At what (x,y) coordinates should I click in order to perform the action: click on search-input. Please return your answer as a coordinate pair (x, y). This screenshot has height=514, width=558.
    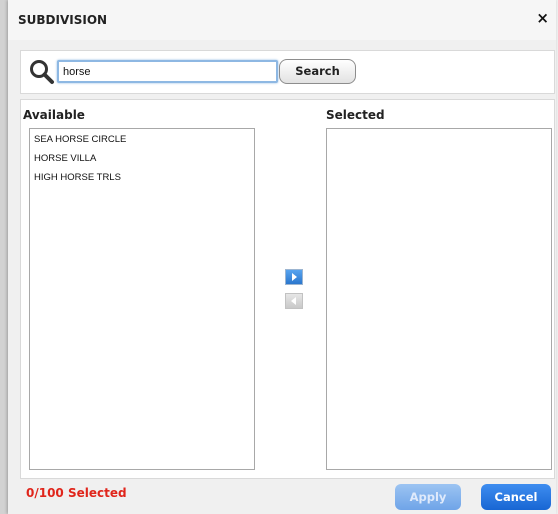
    Looking at the image, I should click on (167, 71).